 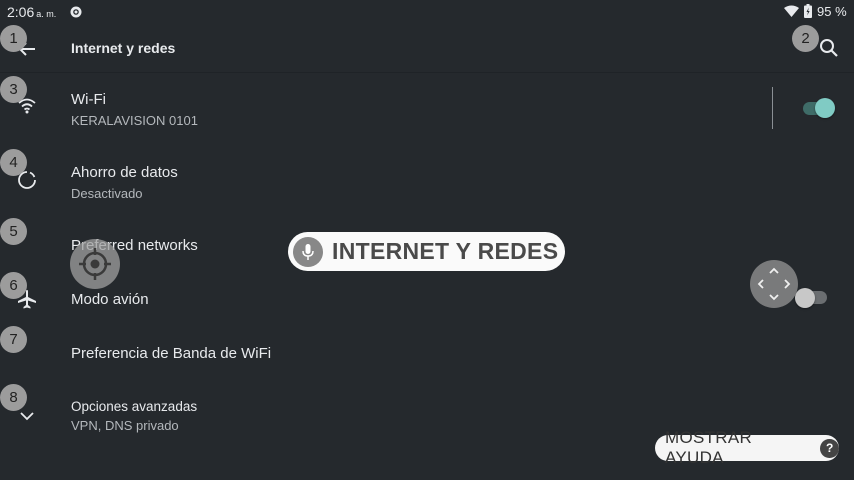 What do you see at coordinates (427, 300) in the screenshot?
I see `settings-row-airplane-mode: Modo avión` at bounding box center [427, 300].